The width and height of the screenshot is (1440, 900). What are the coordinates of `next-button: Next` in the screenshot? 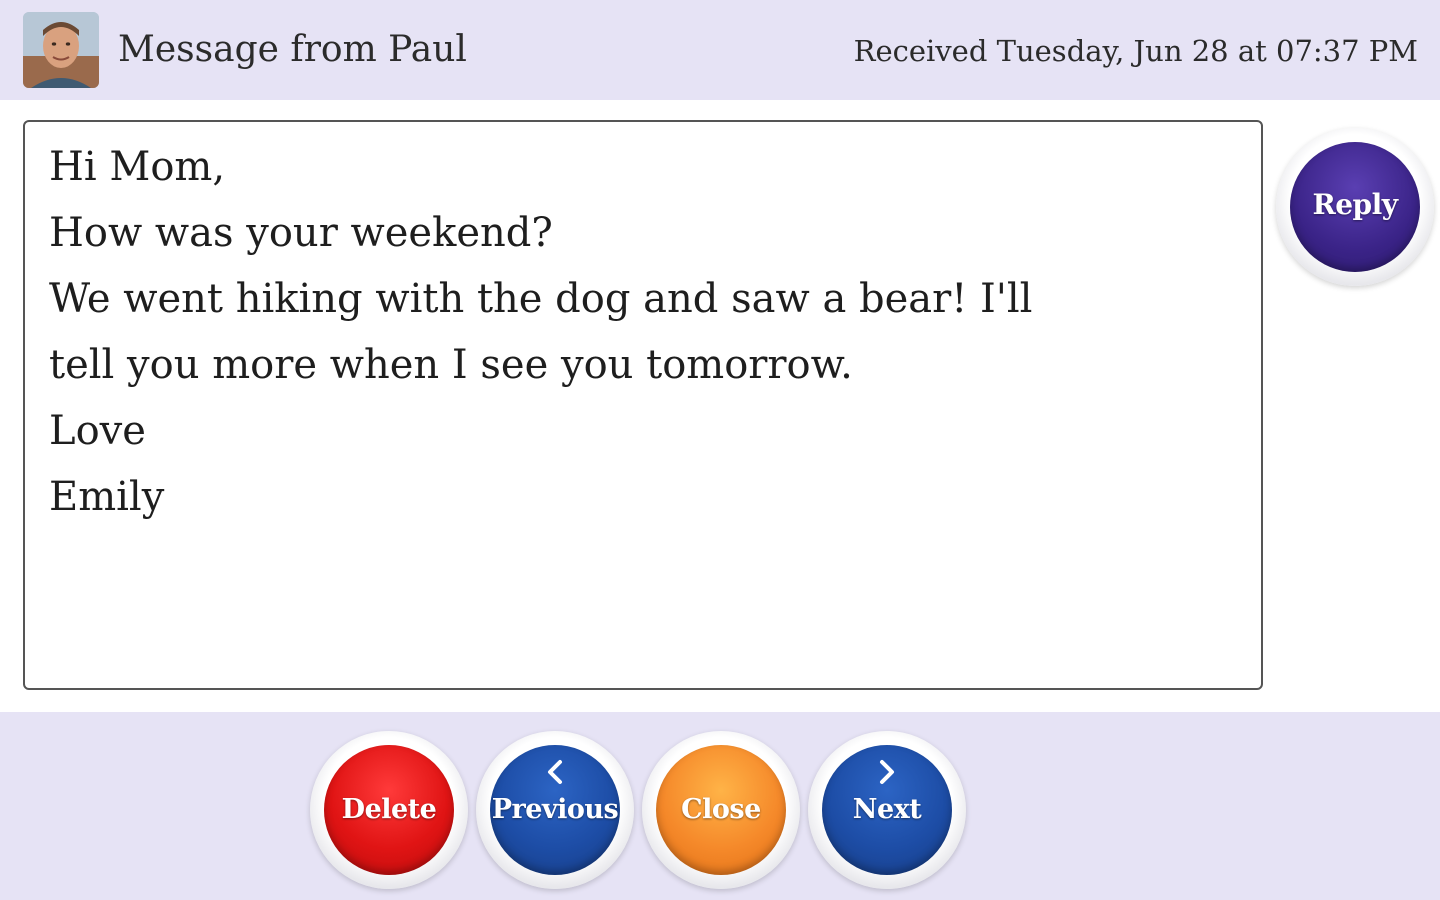 It's located at (887, 810).